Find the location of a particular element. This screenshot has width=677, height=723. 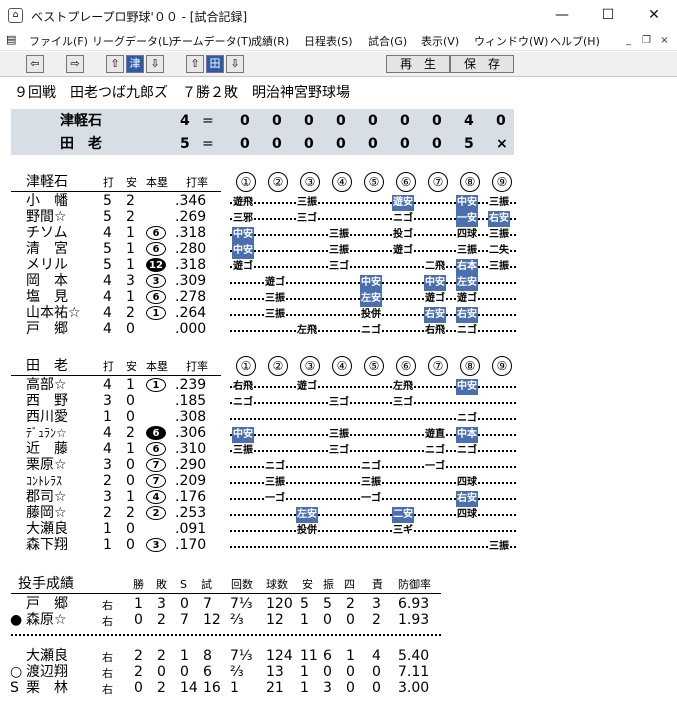

mdi-restore-button: ❐ is located at coordinates (646, 40).